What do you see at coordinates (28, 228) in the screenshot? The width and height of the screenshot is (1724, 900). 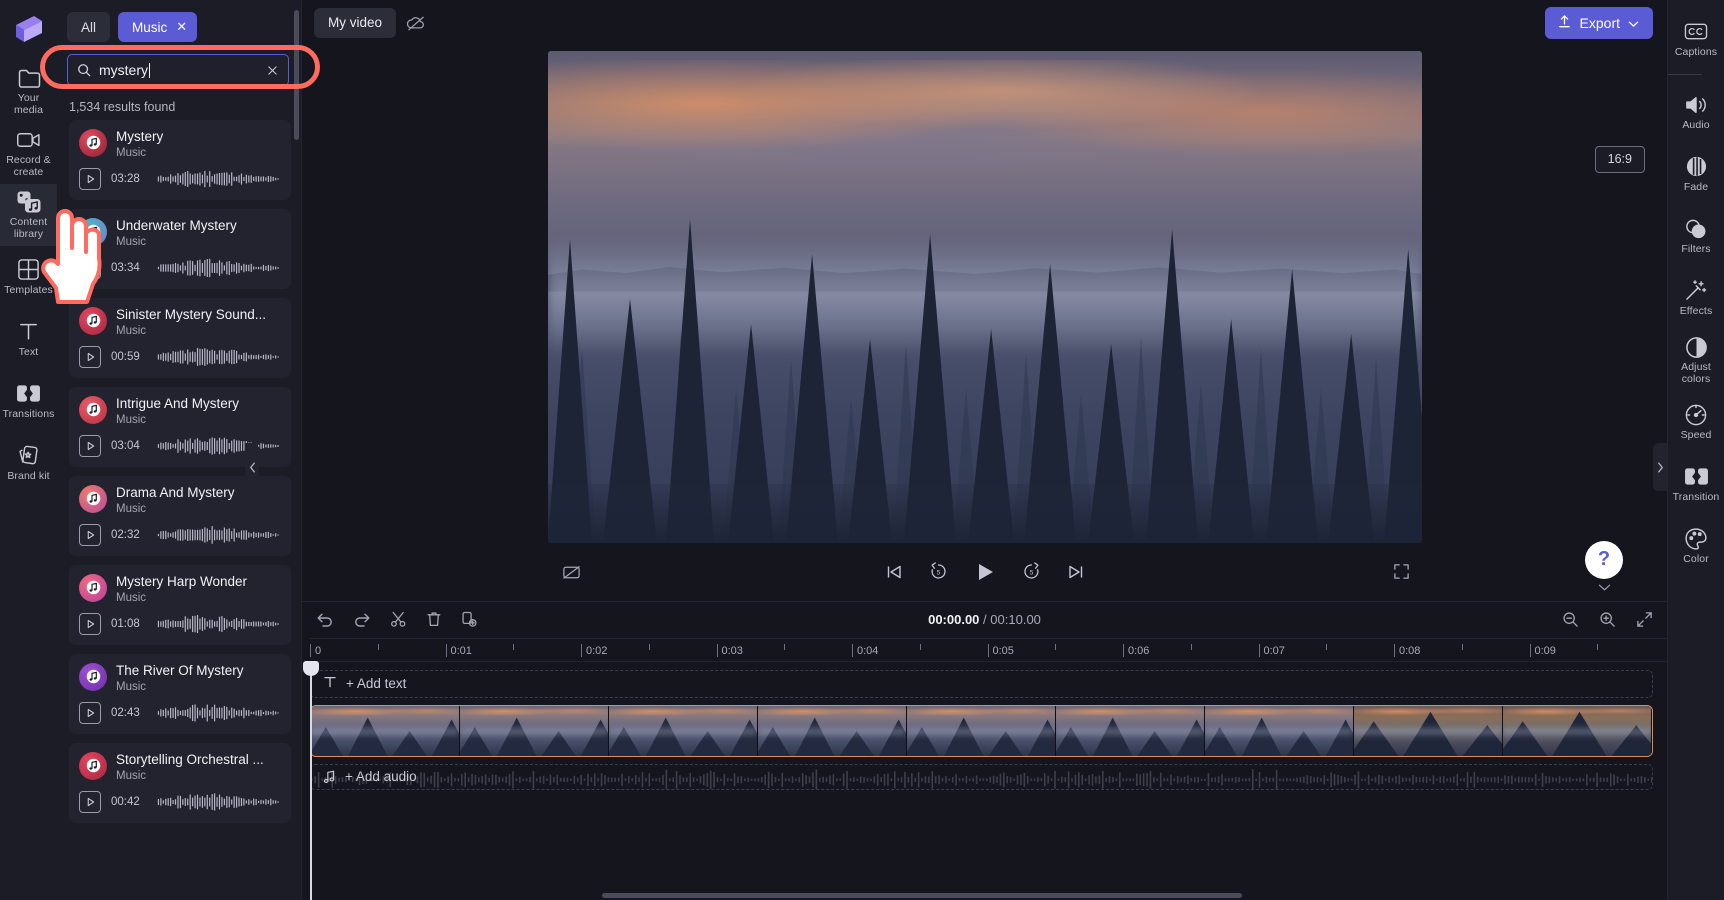 I see `sidebar-item-label: Content library` at bounding box center [28, 228].